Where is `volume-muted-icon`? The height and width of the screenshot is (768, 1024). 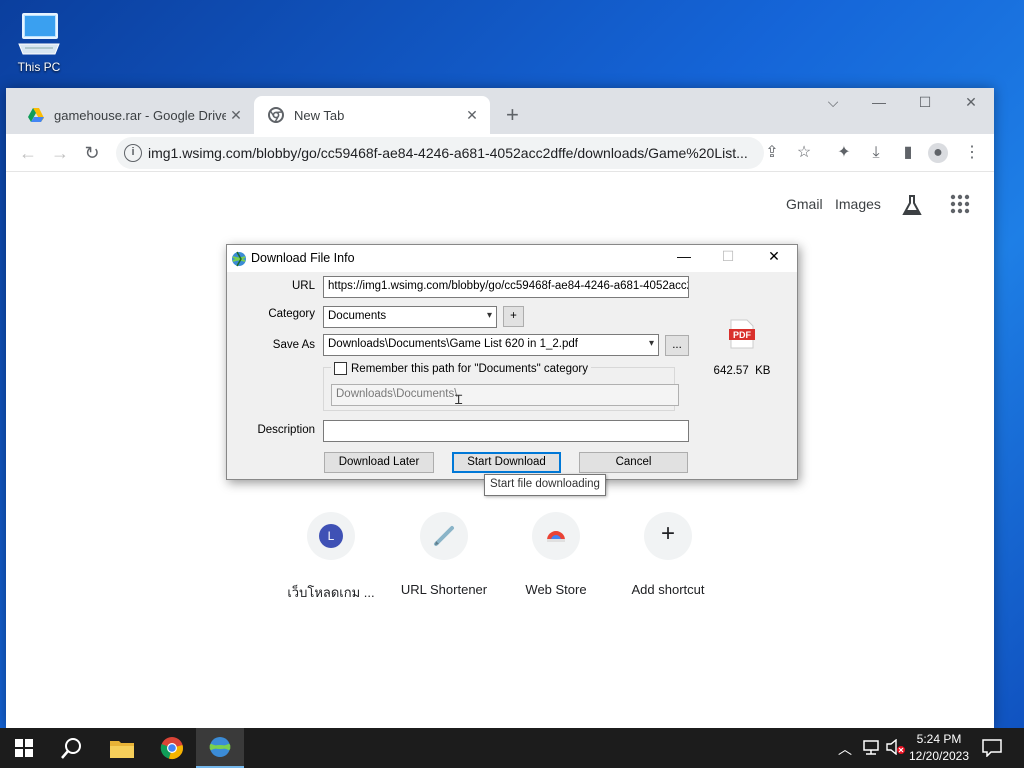
volume-muted-icon is located at coordinates (896, 747).